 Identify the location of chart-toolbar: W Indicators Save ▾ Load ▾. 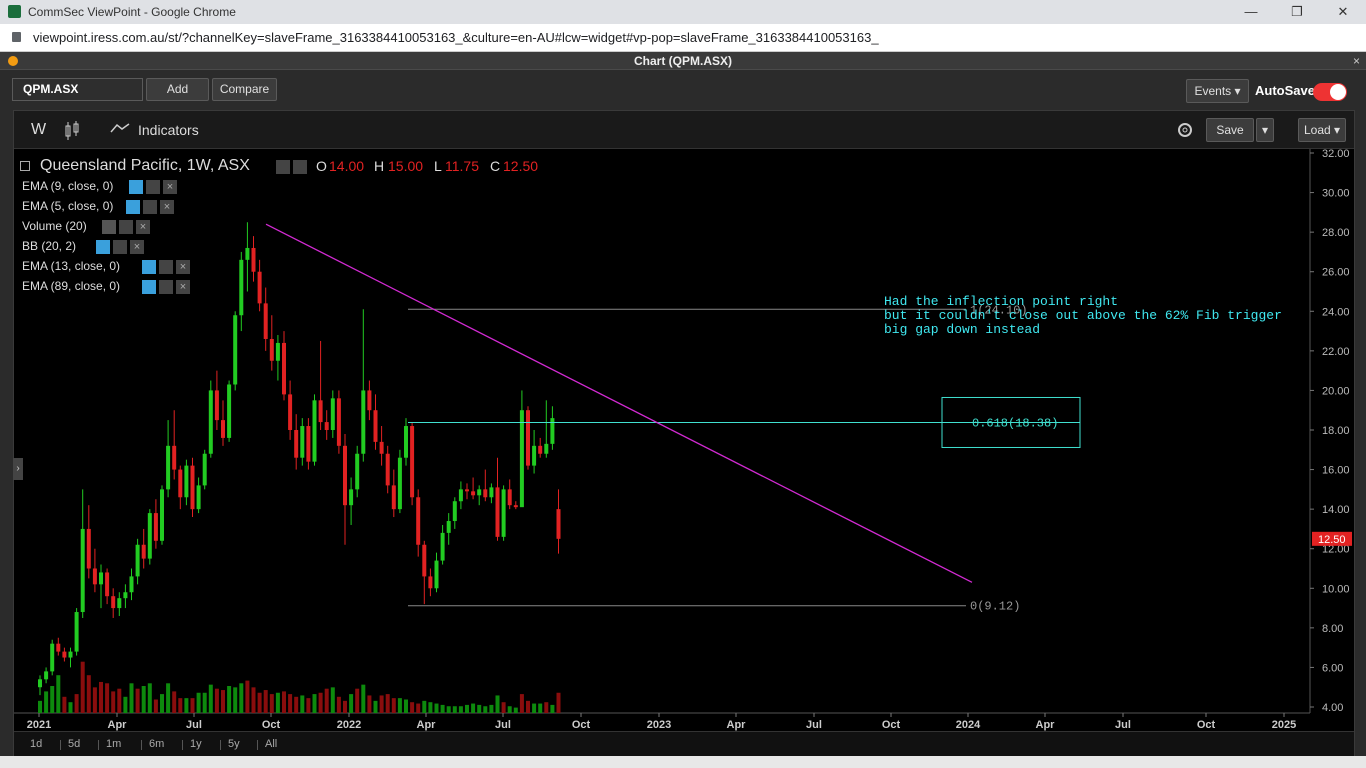
(684, 130).